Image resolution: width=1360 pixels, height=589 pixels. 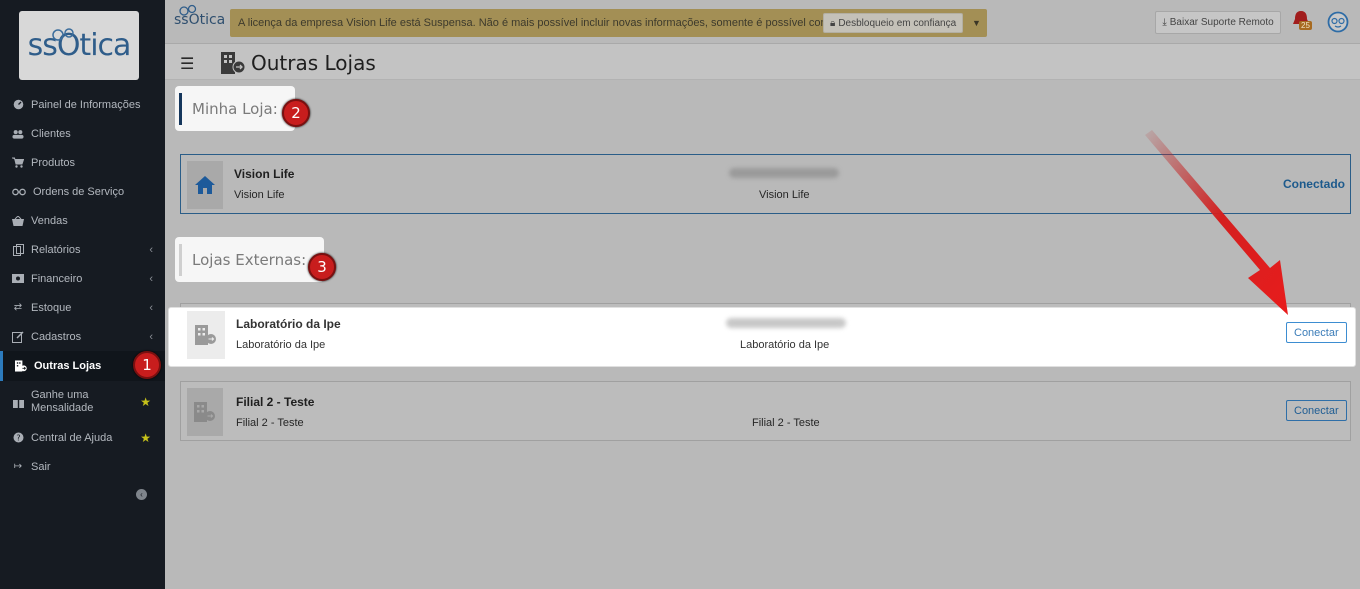 What do you see at coordinates (79, 45) in the screenshot?
I see `brand-logo: ssOtica` at bounding box center [79, 45].